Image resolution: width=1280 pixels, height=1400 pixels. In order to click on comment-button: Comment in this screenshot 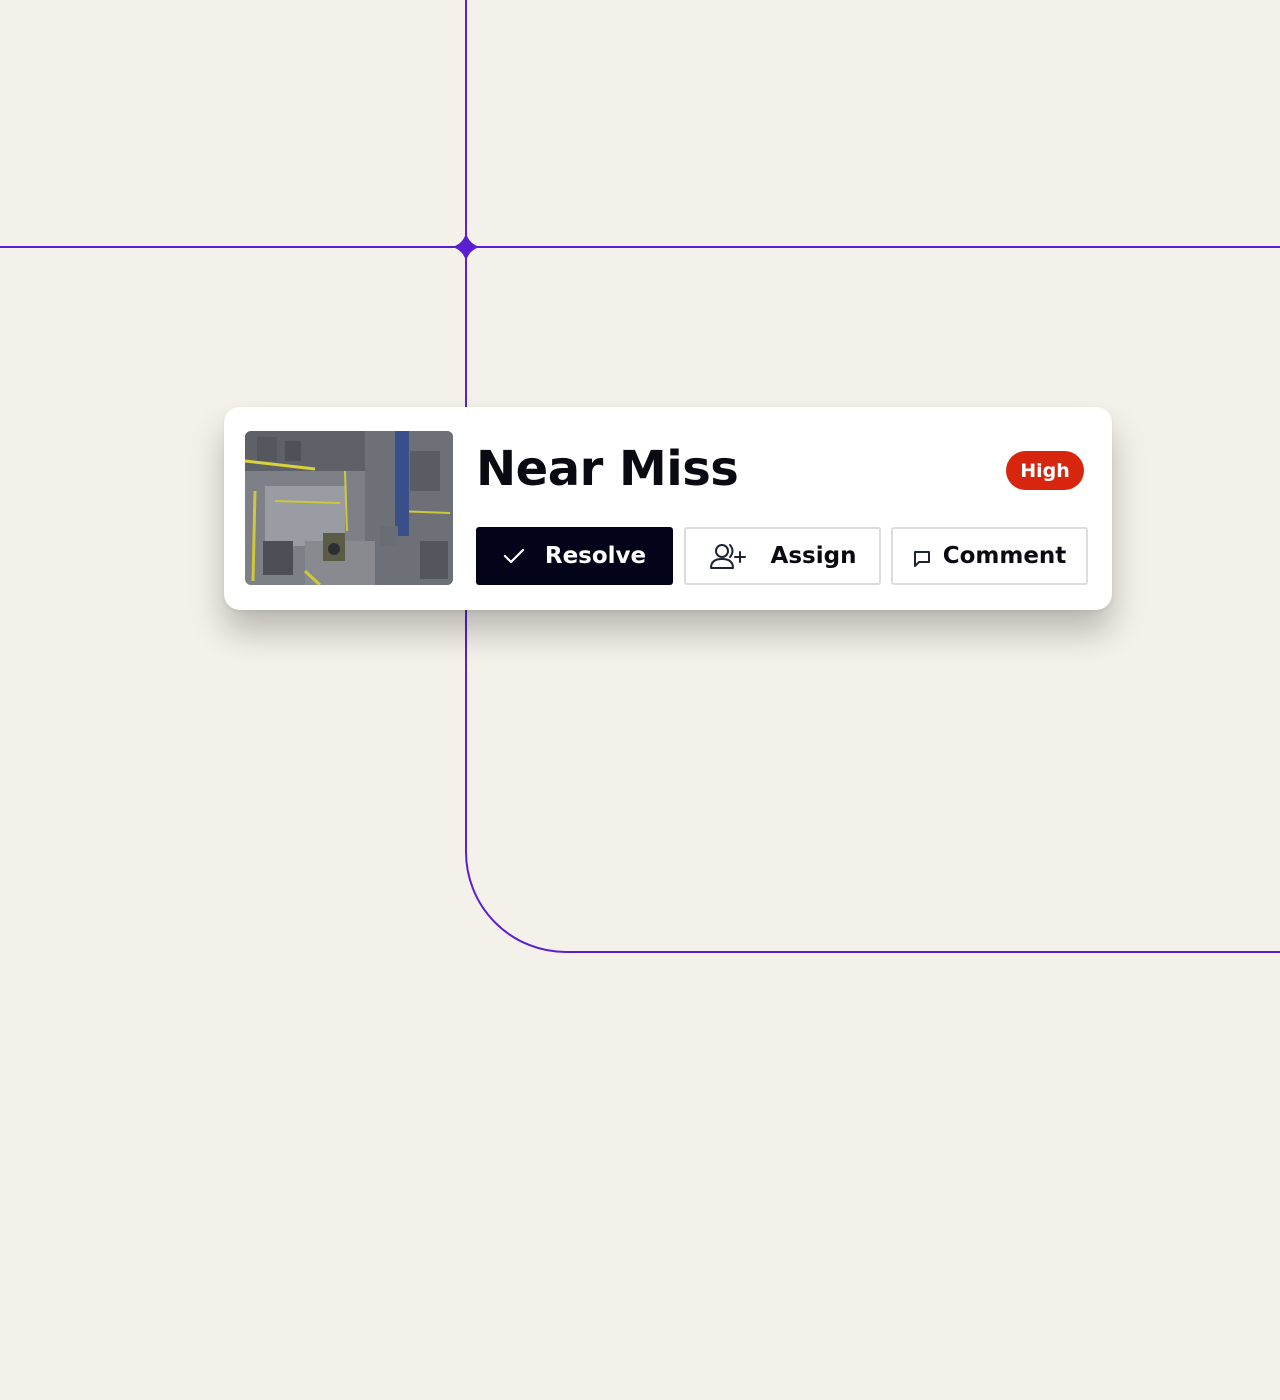, I will do `click(989, 556)`.